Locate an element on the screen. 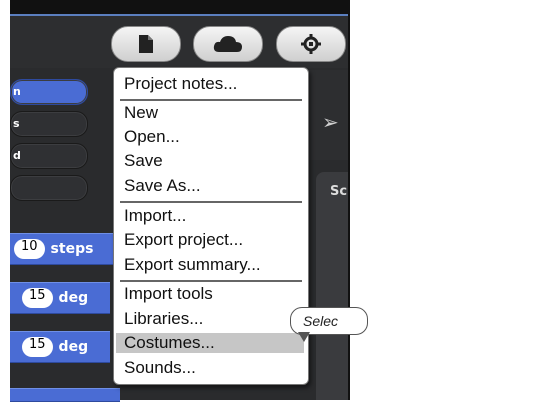  top-bar is located at coordinates (175, 7).